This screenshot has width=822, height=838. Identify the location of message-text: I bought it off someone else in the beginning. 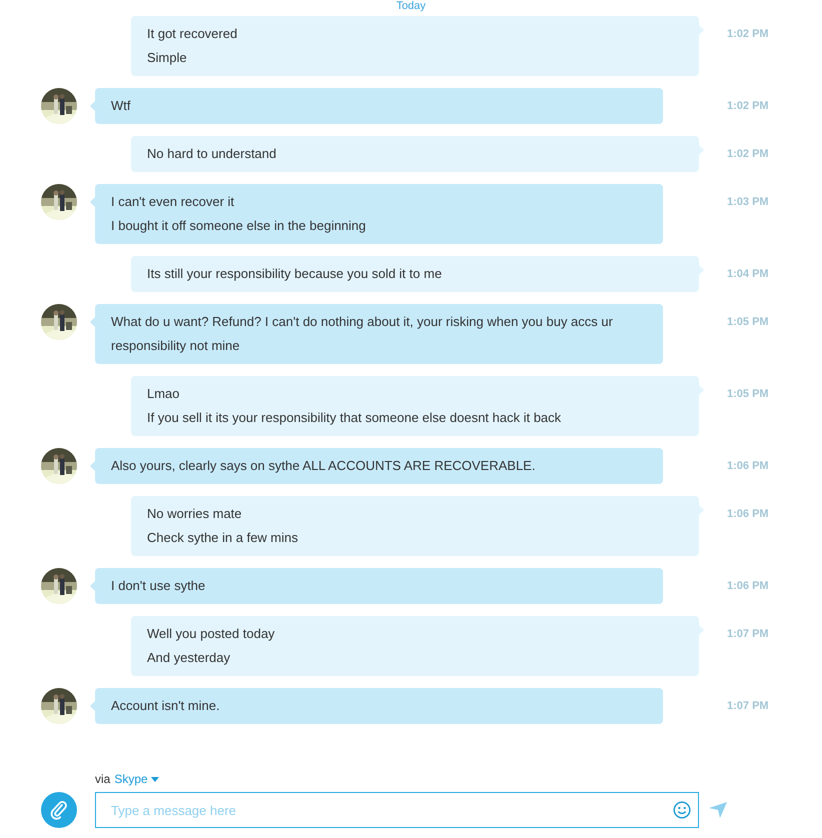
(239, 226).